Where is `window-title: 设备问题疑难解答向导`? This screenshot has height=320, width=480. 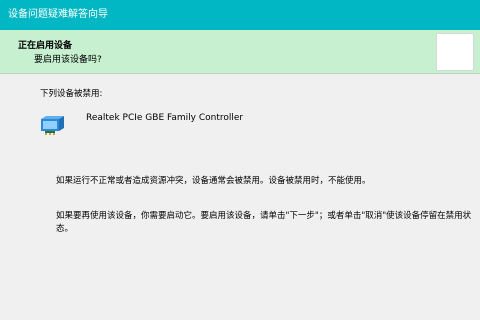
window-title: 设备问题疑难解答向导 is located at coordinates (58, 14).